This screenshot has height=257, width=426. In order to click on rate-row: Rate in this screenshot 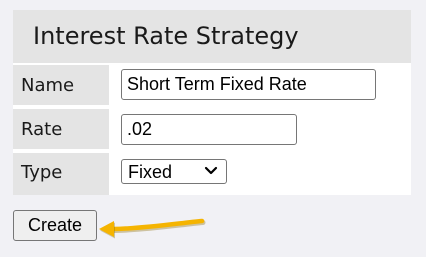, I will do `click(212, 129)`.